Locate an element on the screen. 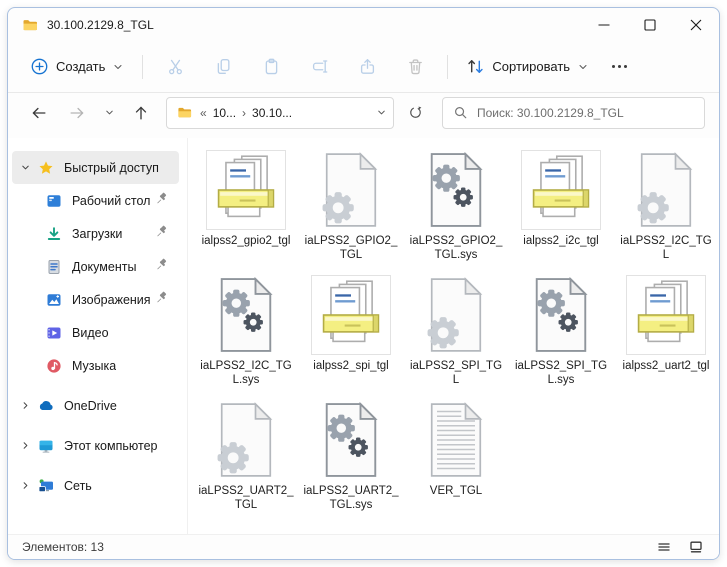 This screenshot has width=727, height=567. txt-file-icon is located at coordinates (456, 440).